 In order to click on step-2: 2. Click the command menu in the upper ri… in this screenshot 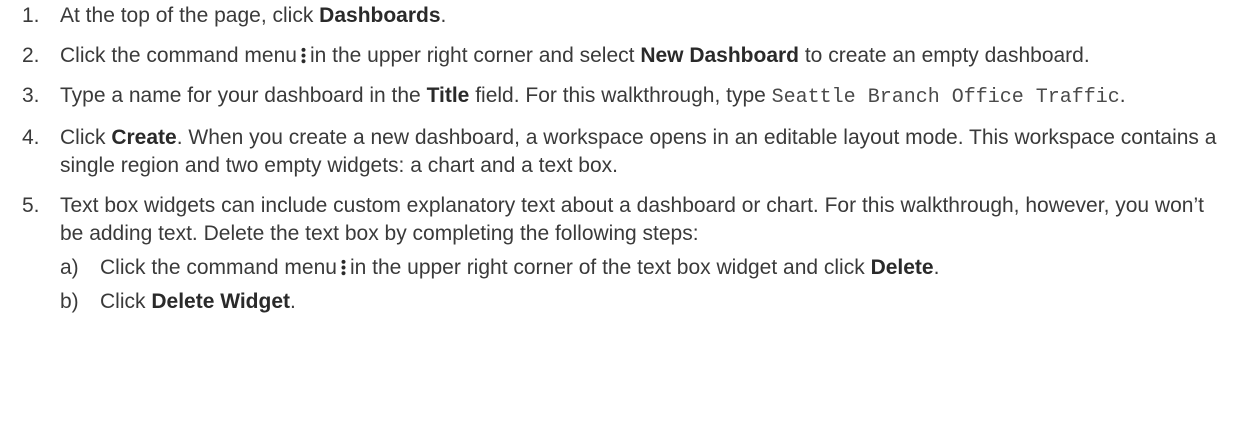, I will do `click(622, 56)`.